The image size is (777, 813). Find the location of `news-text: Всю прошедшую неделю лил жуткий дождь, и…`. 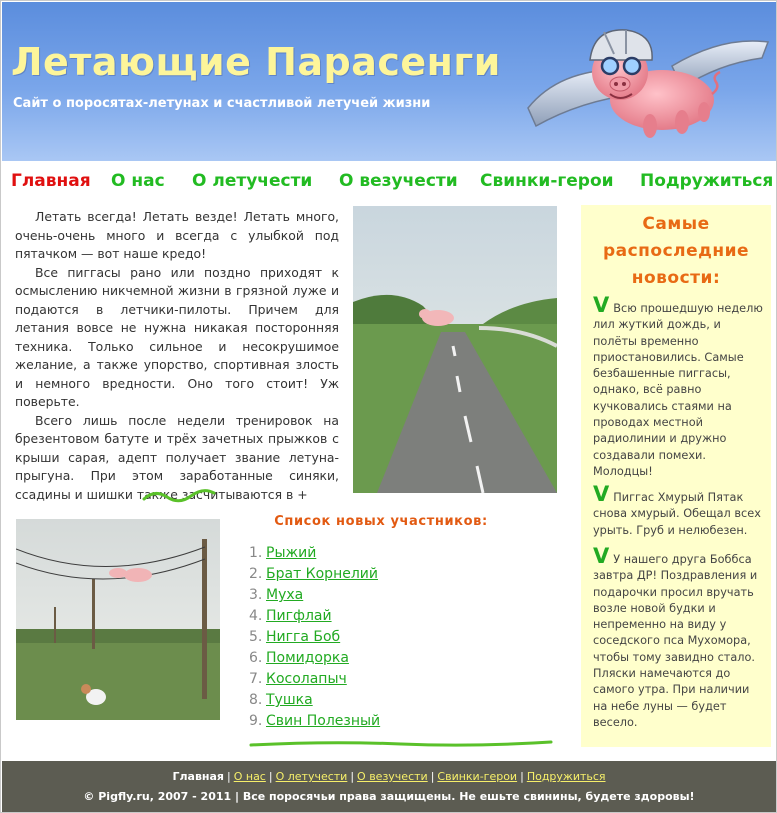

news-text: Всю прошедшую неделю лил жуткий дождь, и… is located at coordinates (678, 390).